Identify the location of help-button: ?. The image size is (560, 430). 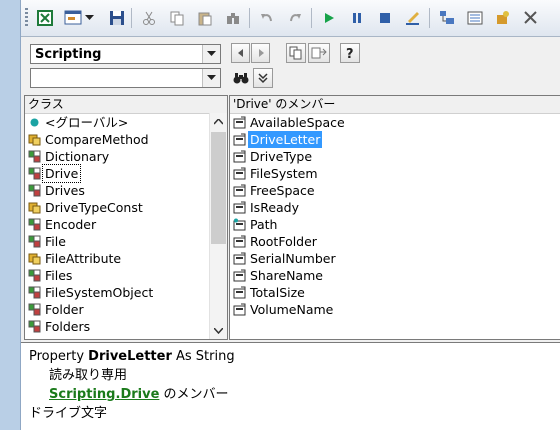
(350, 53).